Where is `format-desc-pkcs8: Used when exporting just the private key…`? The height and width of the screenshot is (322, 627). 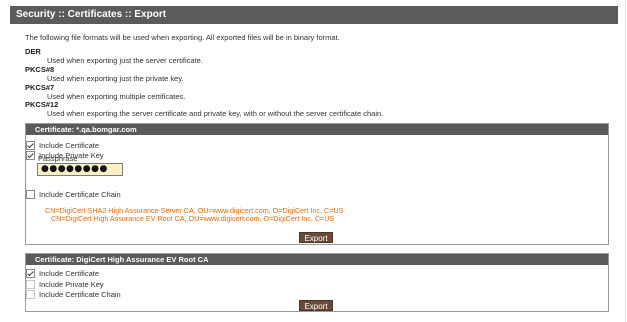
format-desc-pkcs8: Used when exporting just the private key… is located at coordinates (115, 78).